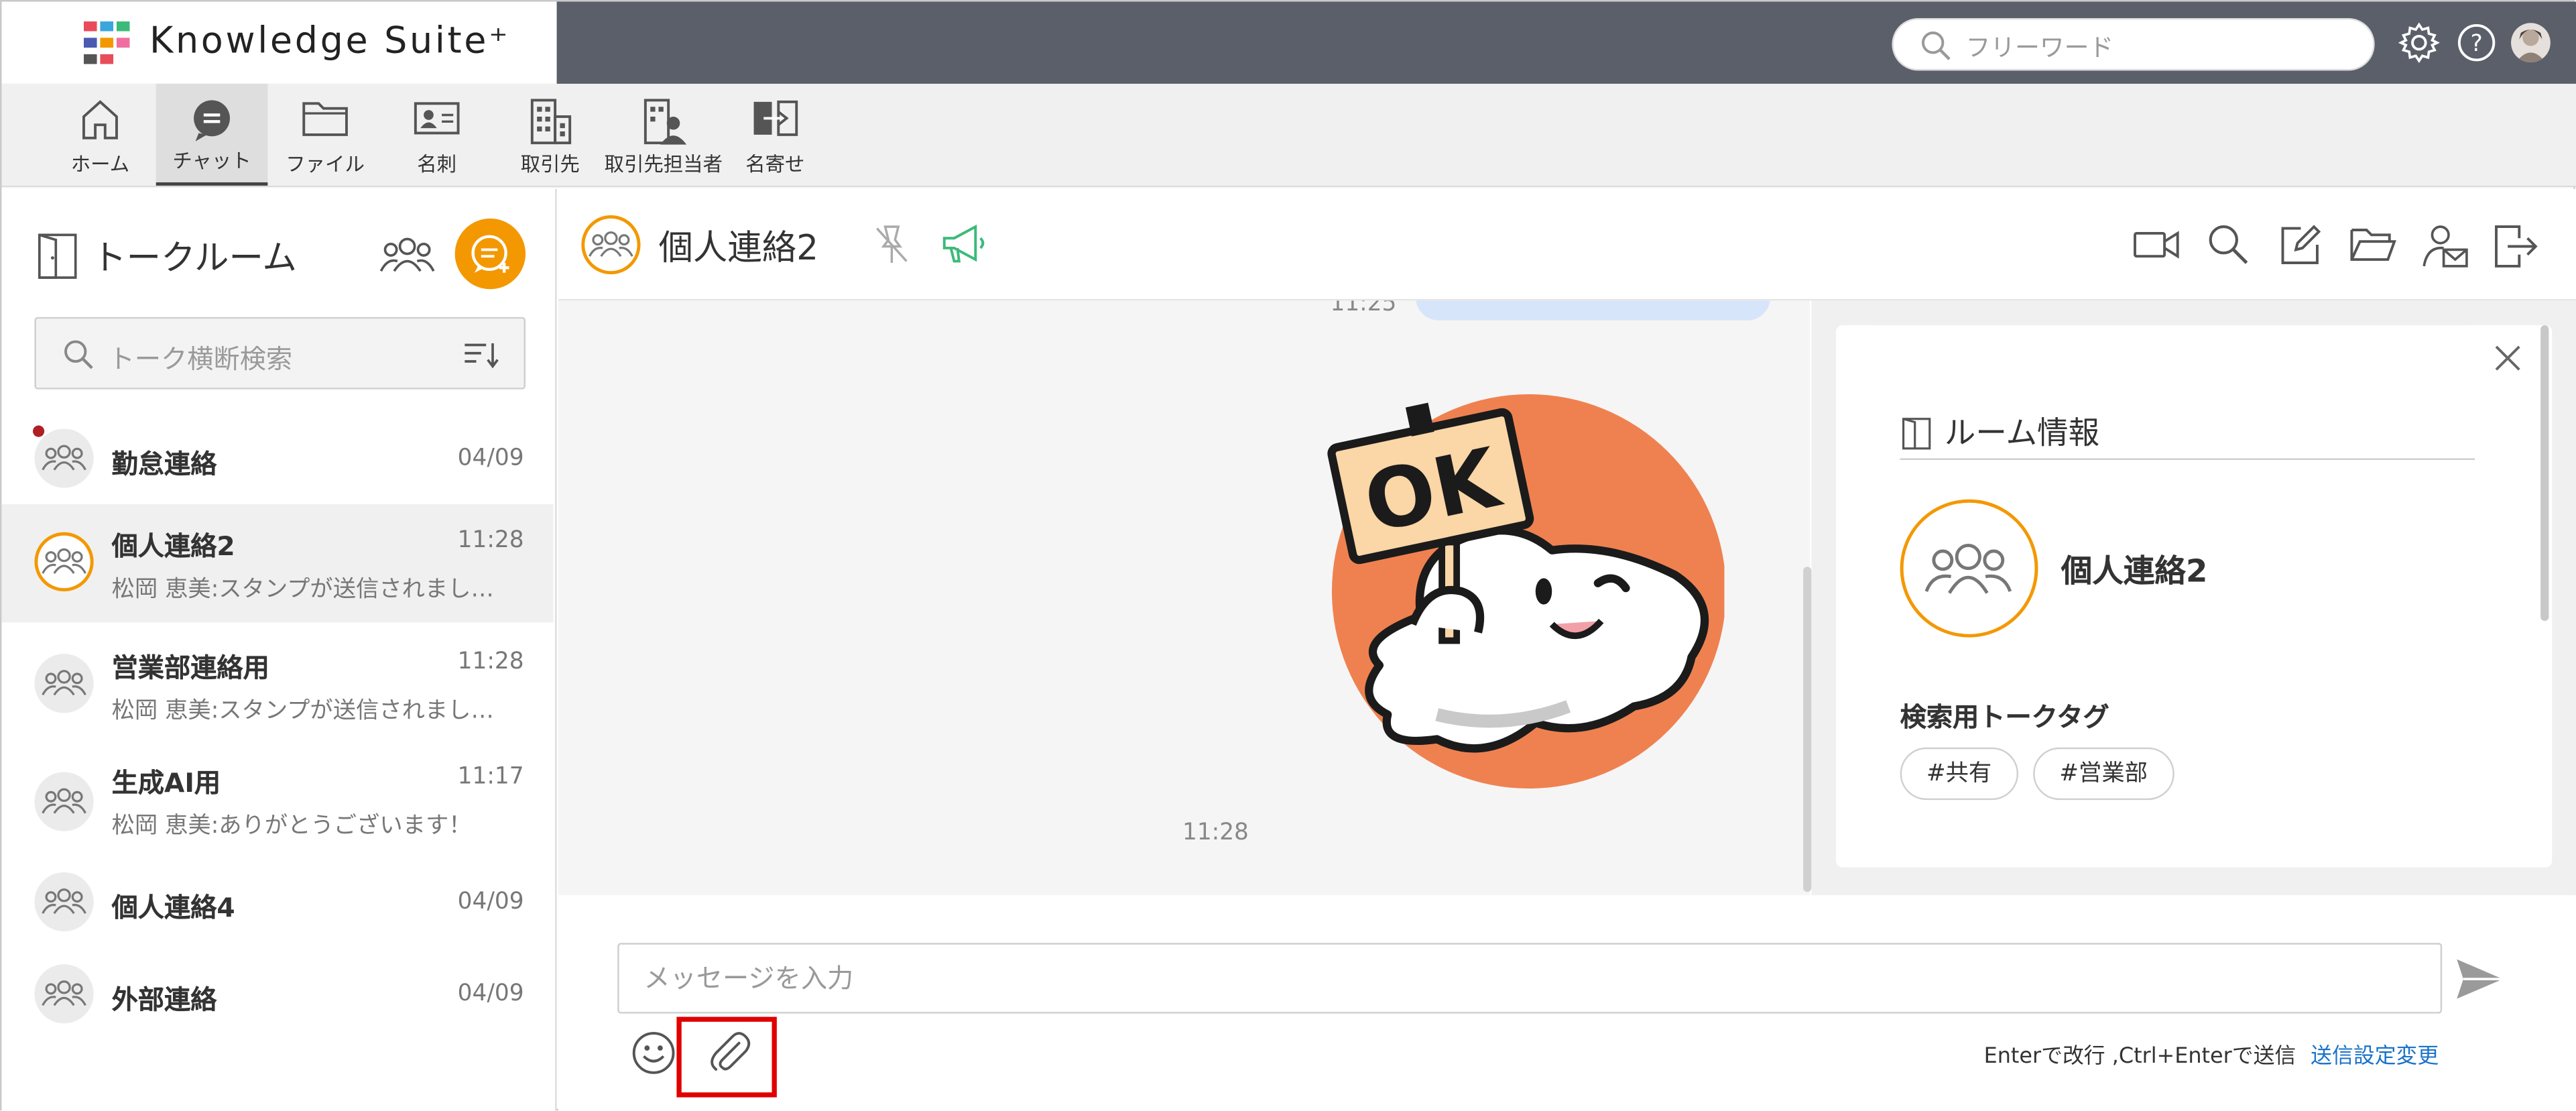 This screenshot has height=1111, width=2576. Describe the element at coordinates (325, 119) in the screenshot. I see `folder-icon` at that location.